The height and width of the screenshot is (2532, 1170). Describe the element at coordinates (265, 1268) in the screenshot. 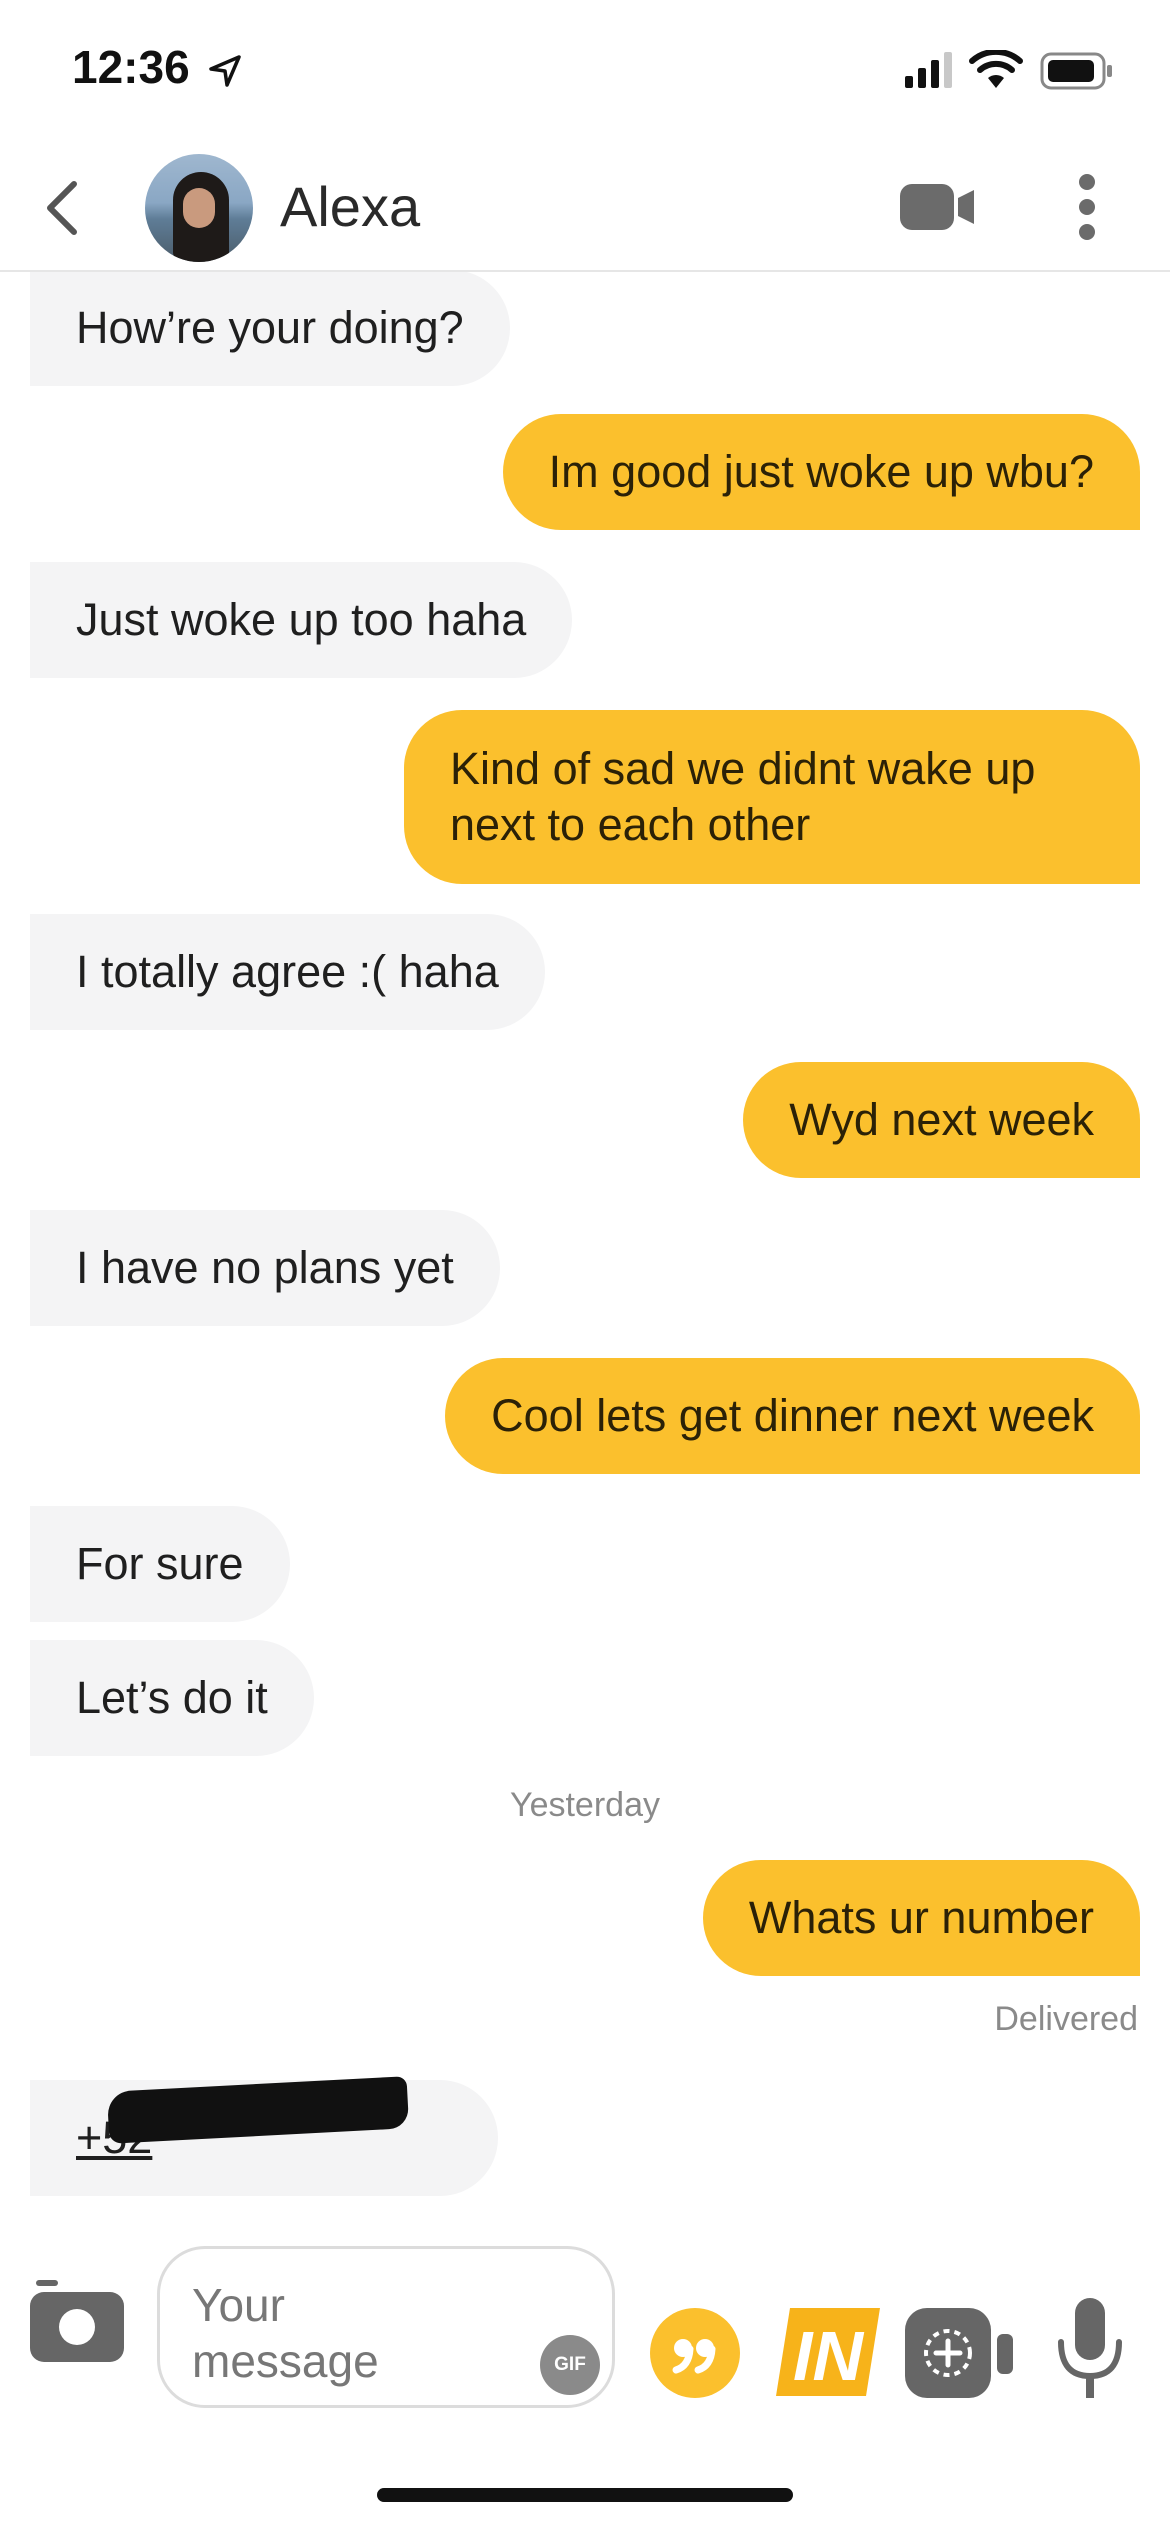

I see `message-incoming: I have no plans yet` at that location.